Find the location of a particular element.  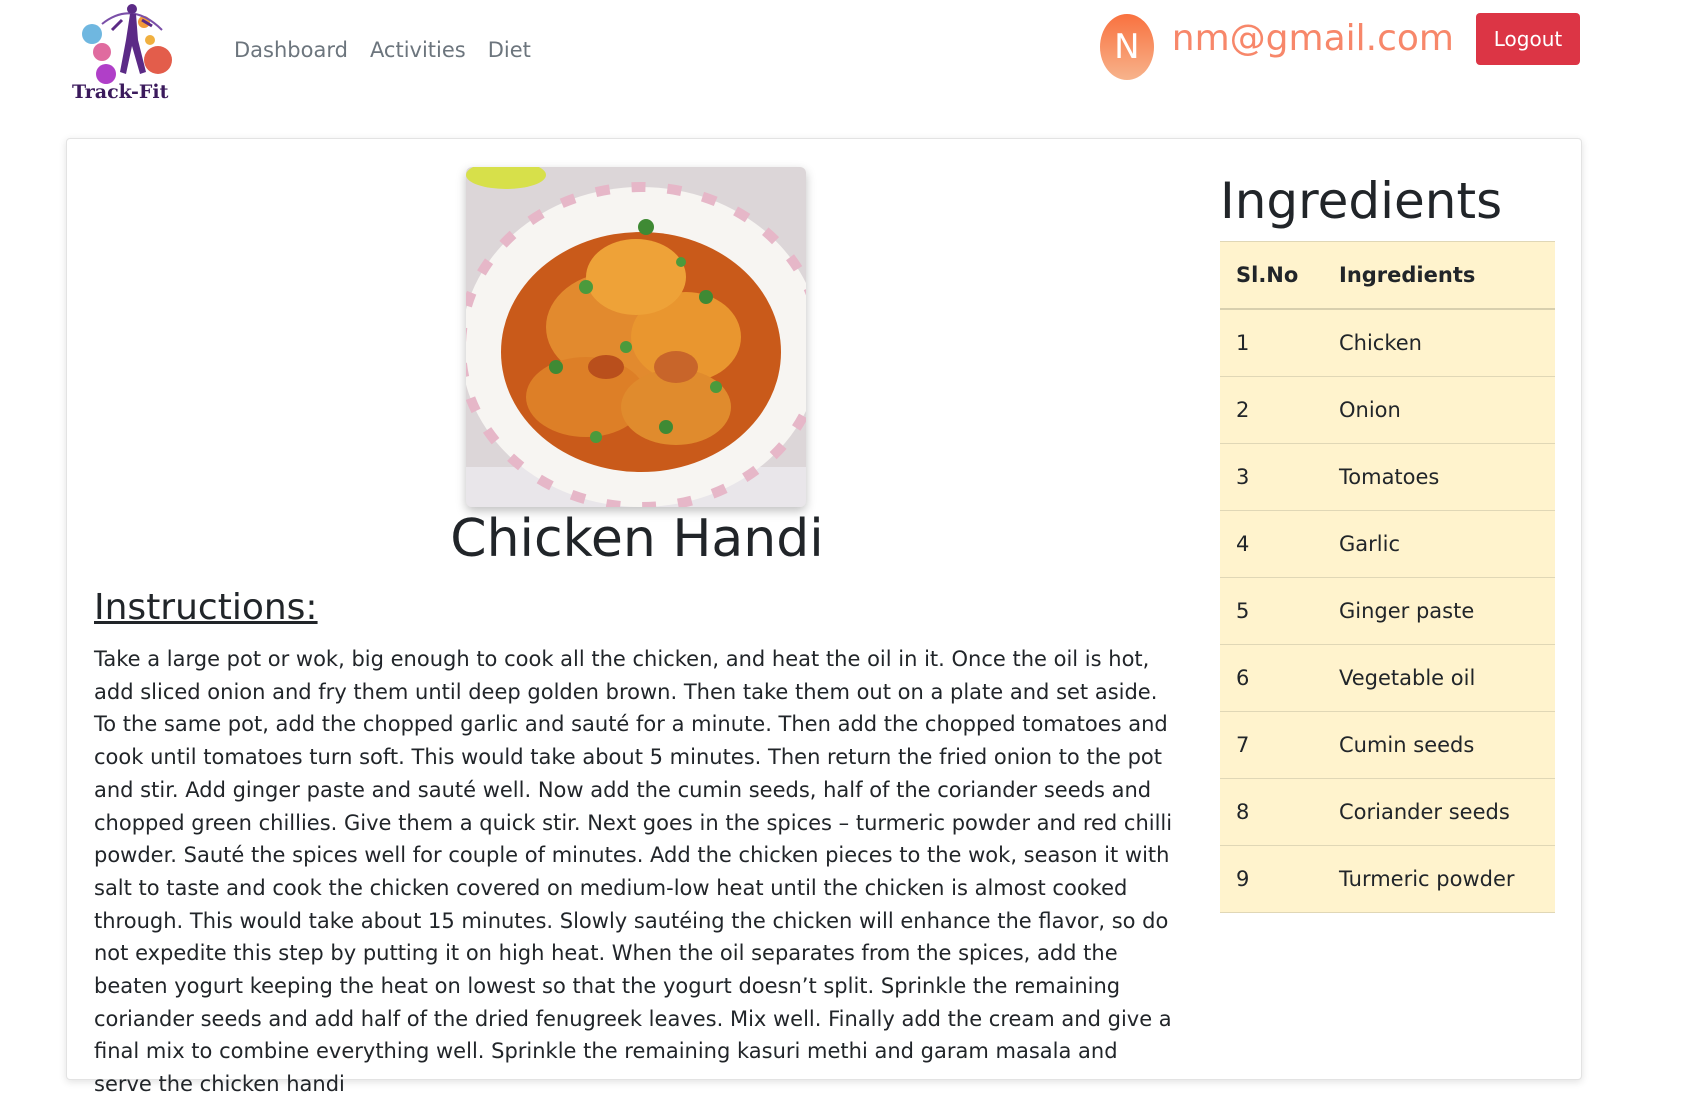

nav-dashboard-link: Dashboard is located at coordinates (291, 50).